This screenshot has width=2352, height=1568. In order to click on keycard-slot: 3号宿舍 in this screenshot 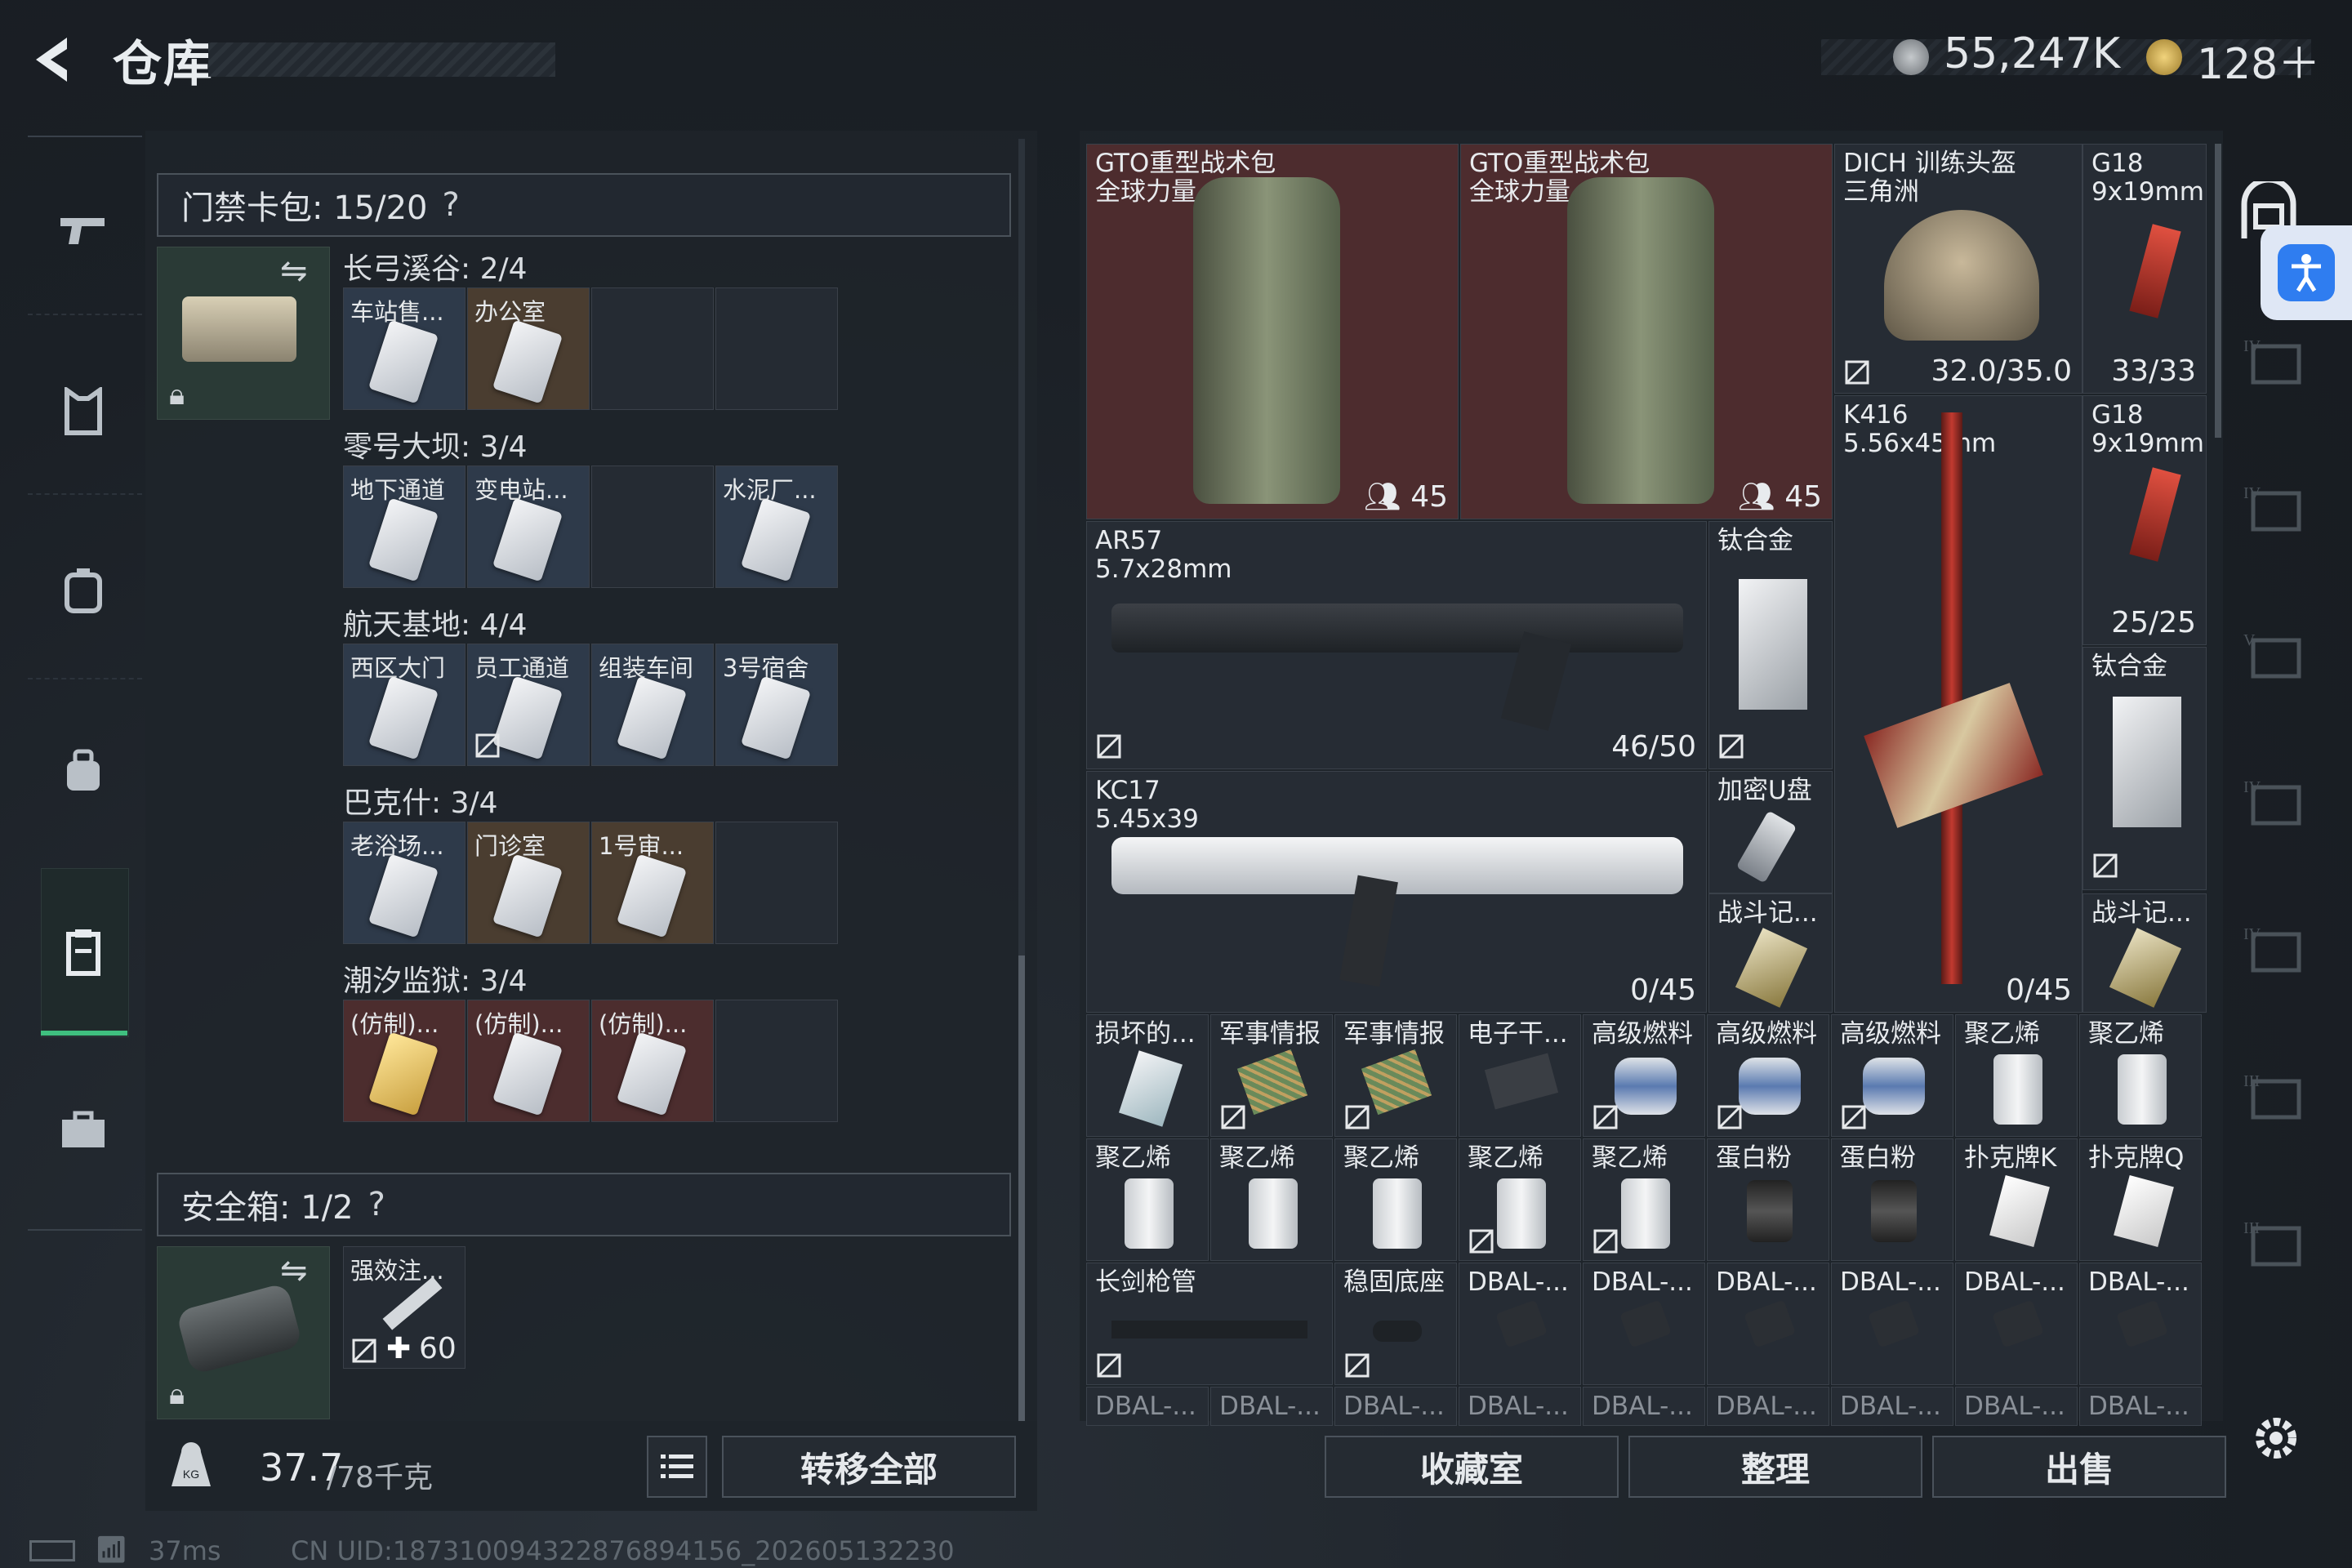, I will do `click(776, 705)`.